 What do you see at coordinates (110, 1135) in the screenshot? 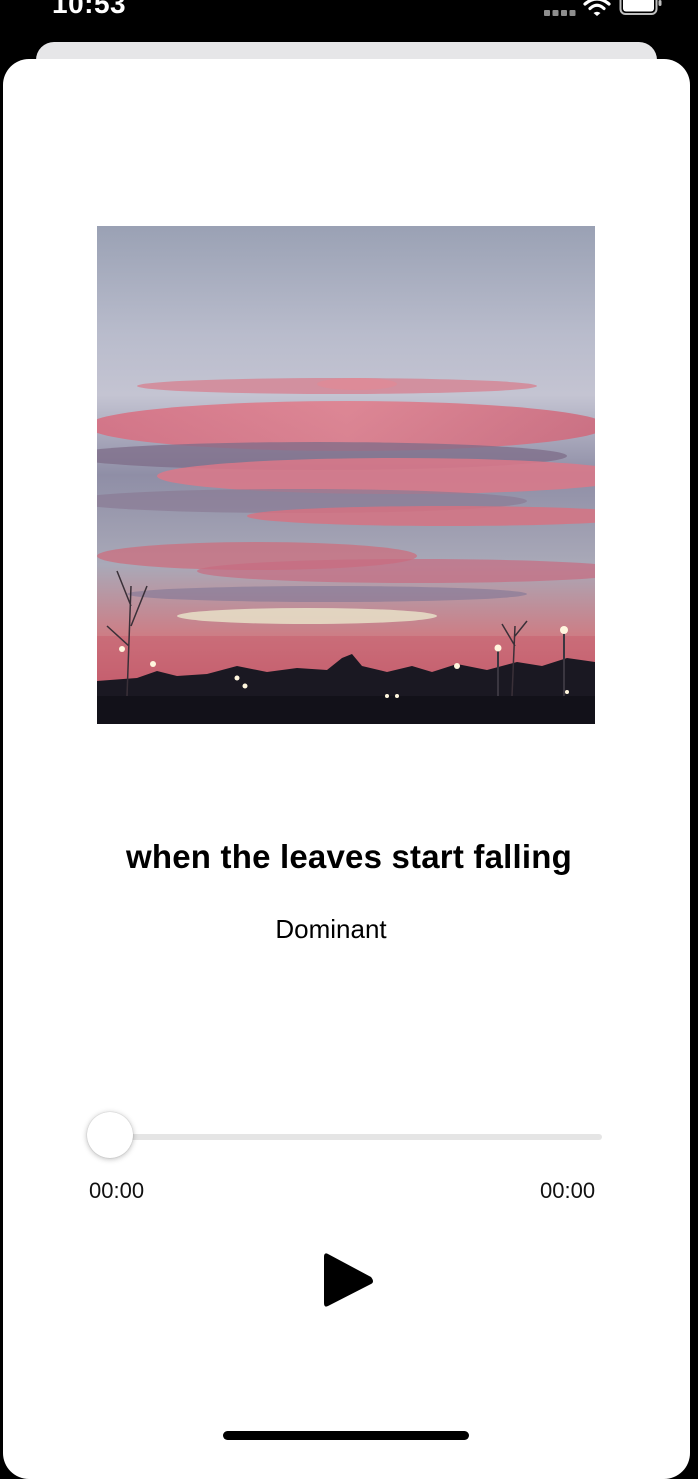
I see `progress-slider-thumb` at bounding box center [110, 1135].